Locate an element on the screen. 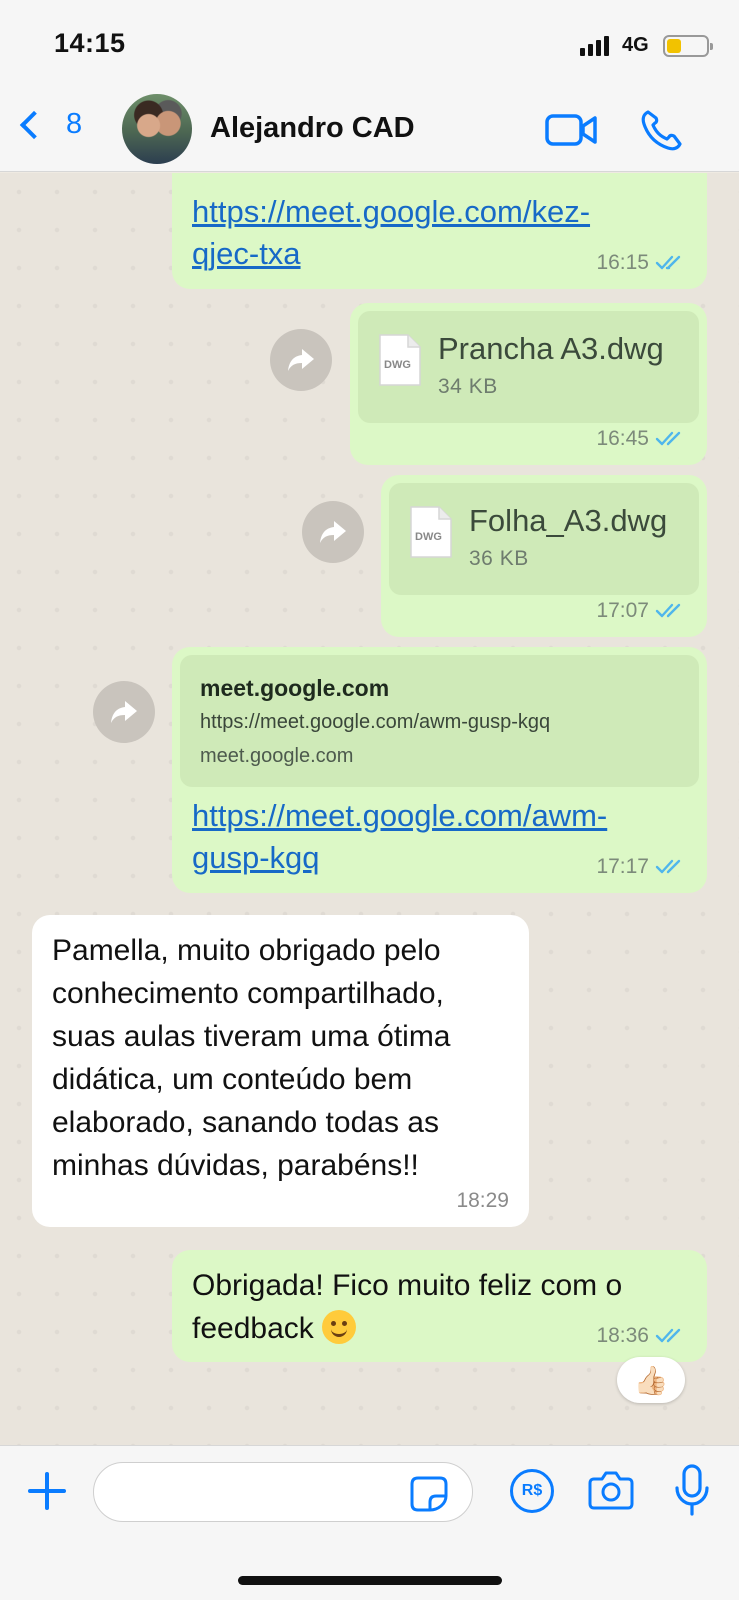 This screenshot has height=1600, width=739. chat-header: 8 Alejandro CAD is located at coordinates (369, 131).